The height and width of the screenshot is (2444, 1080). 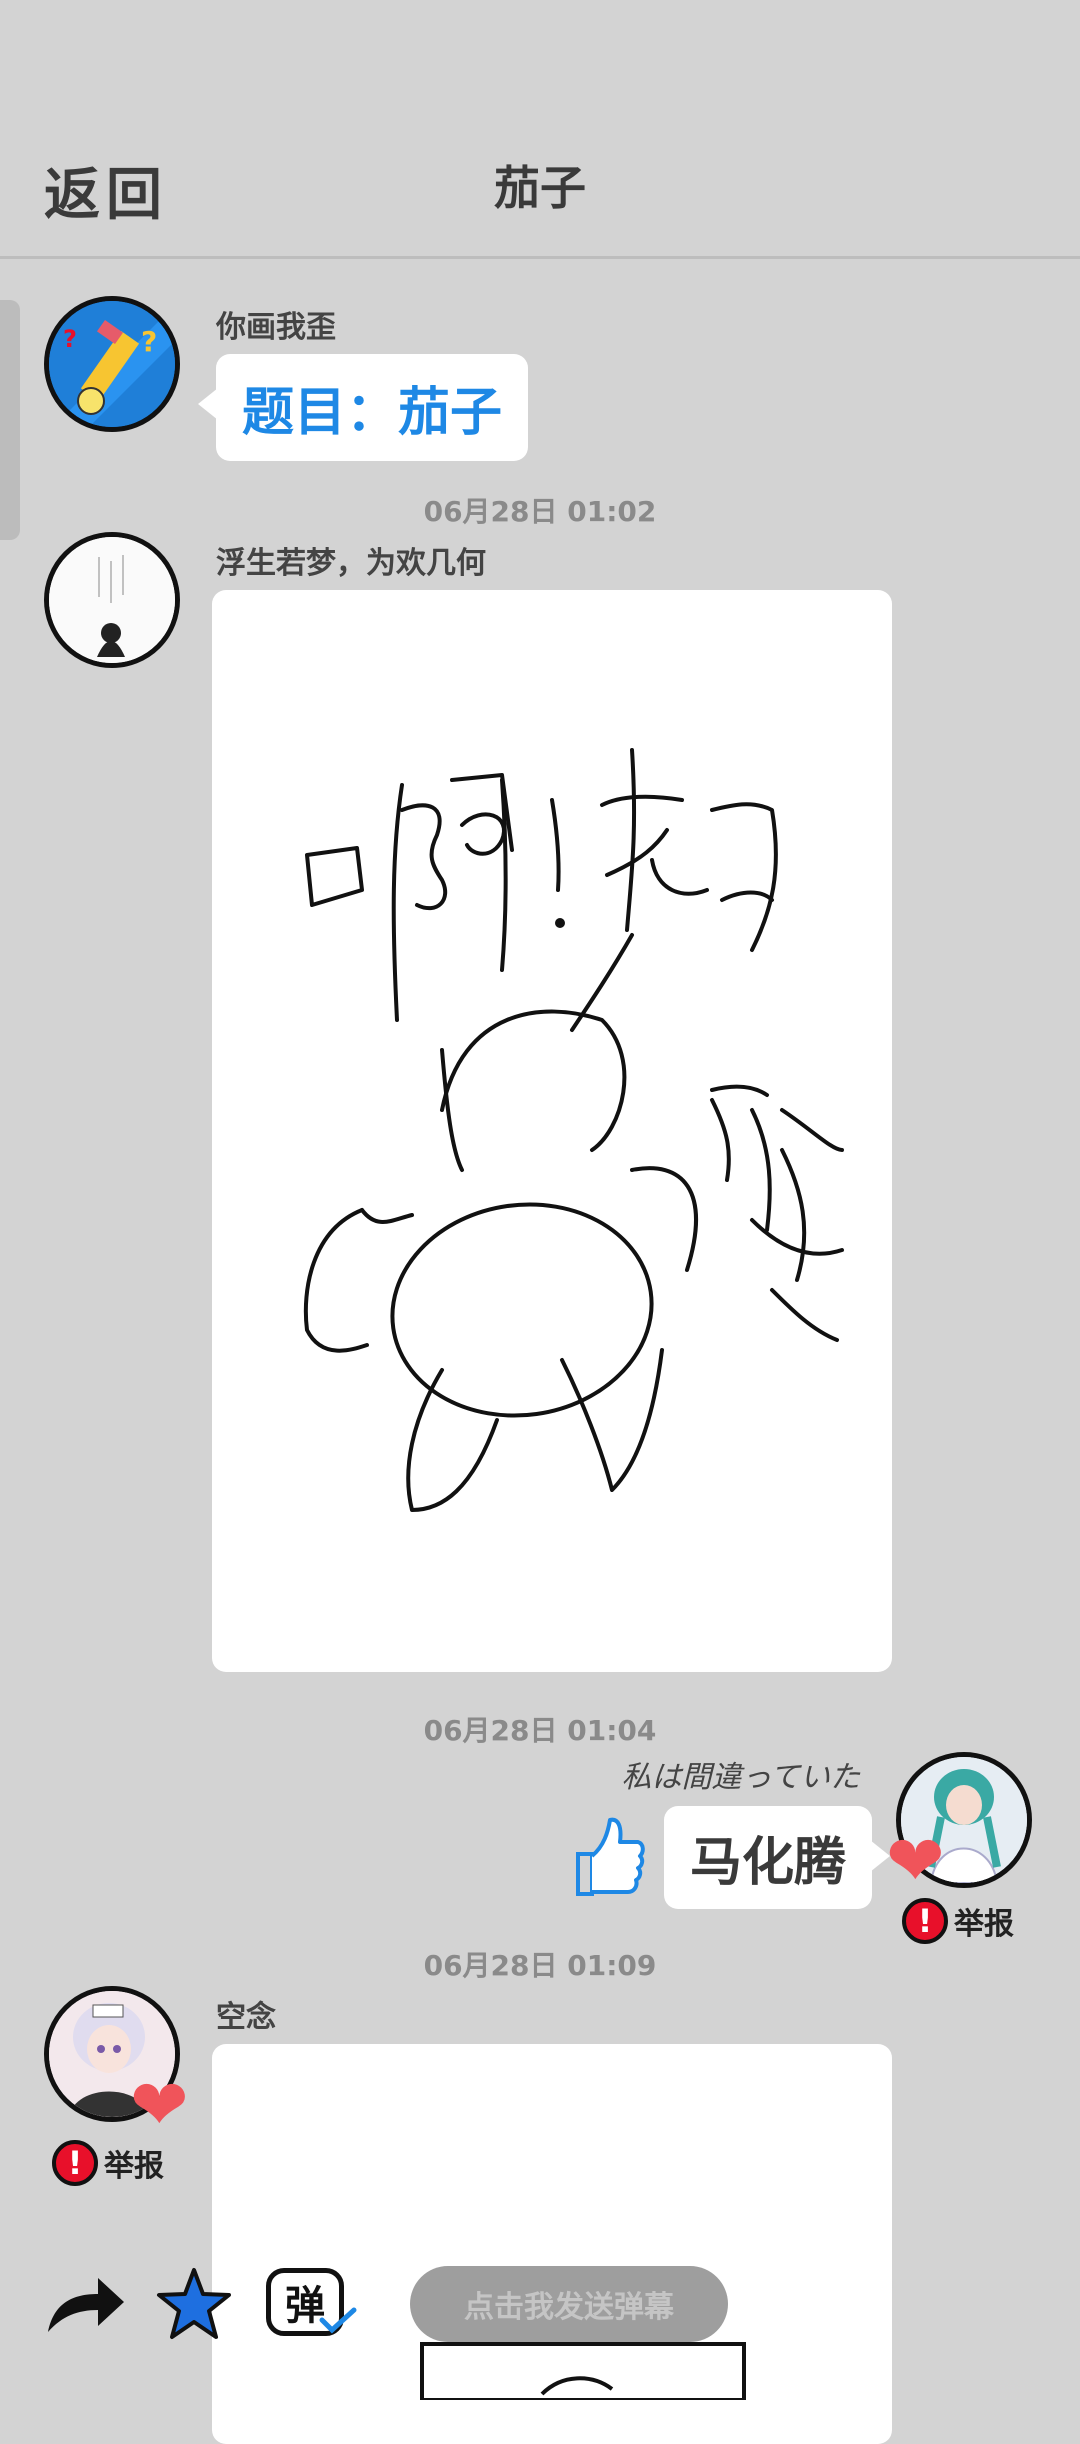 I want to click on sender-name: 你画我歪, so click(x=276, y=327).